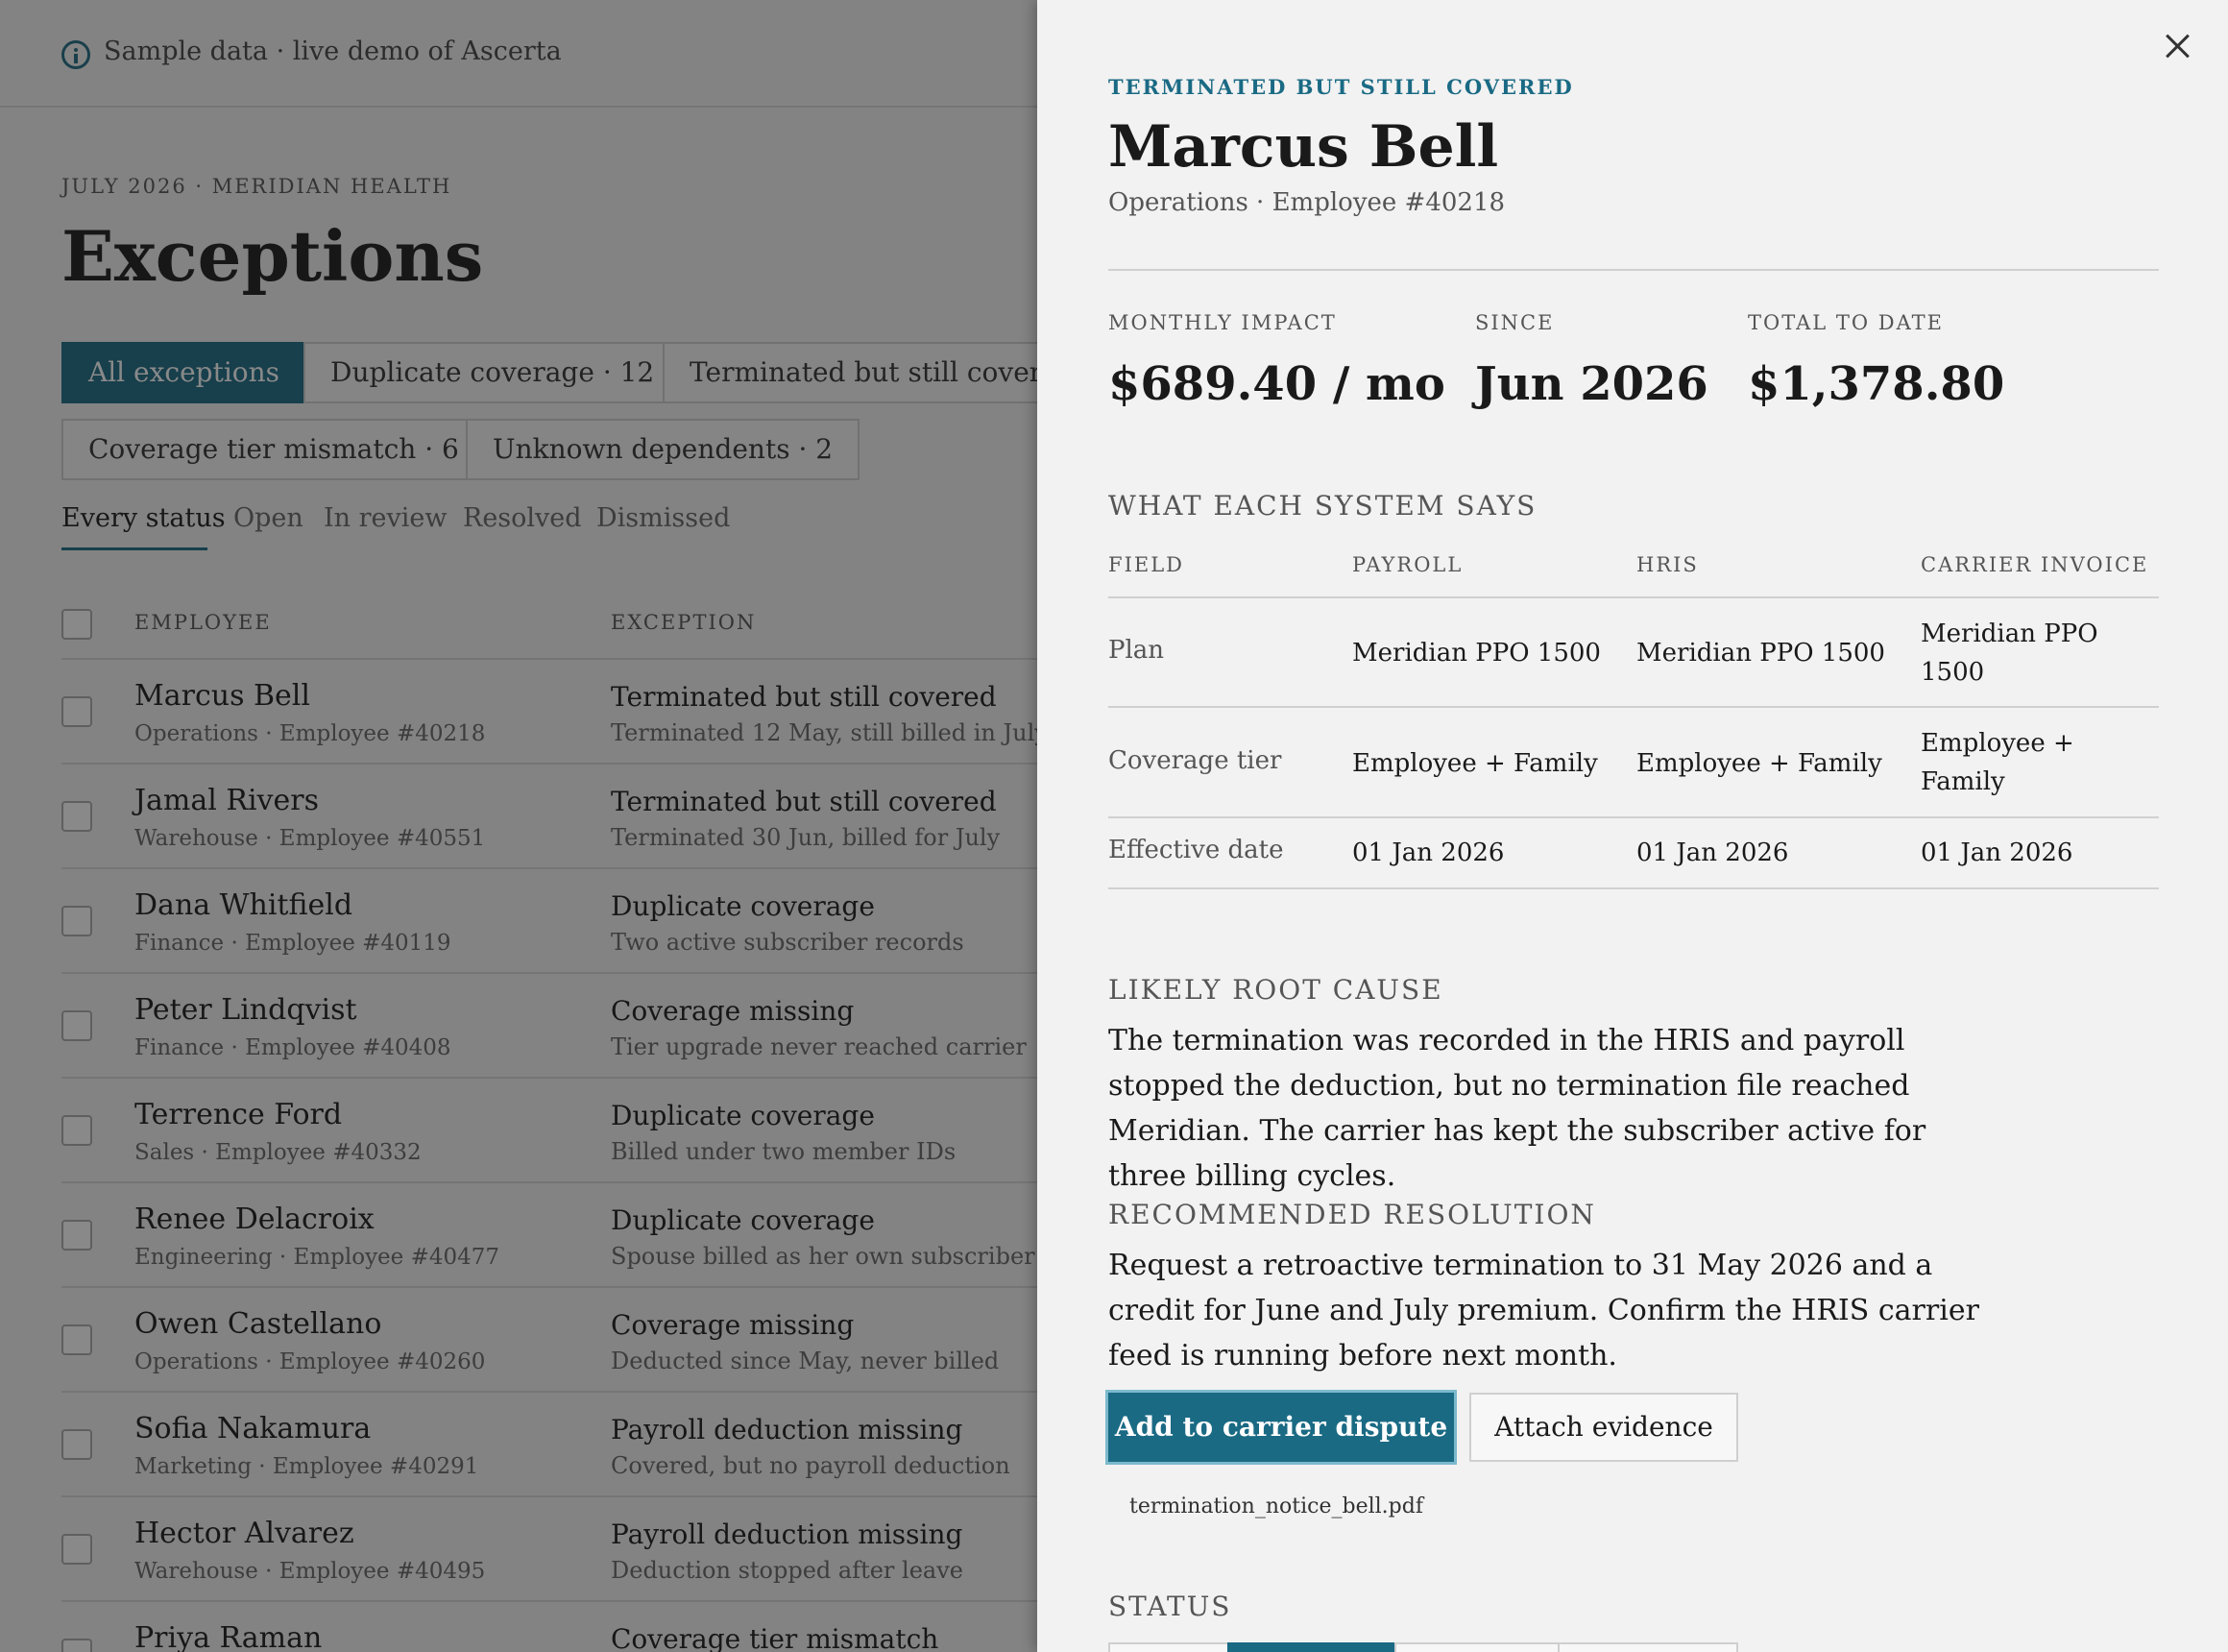  Describe the element at coordinates (1515, 322) in the screenshot. I see `metric-label-since: SINCE` at that location.